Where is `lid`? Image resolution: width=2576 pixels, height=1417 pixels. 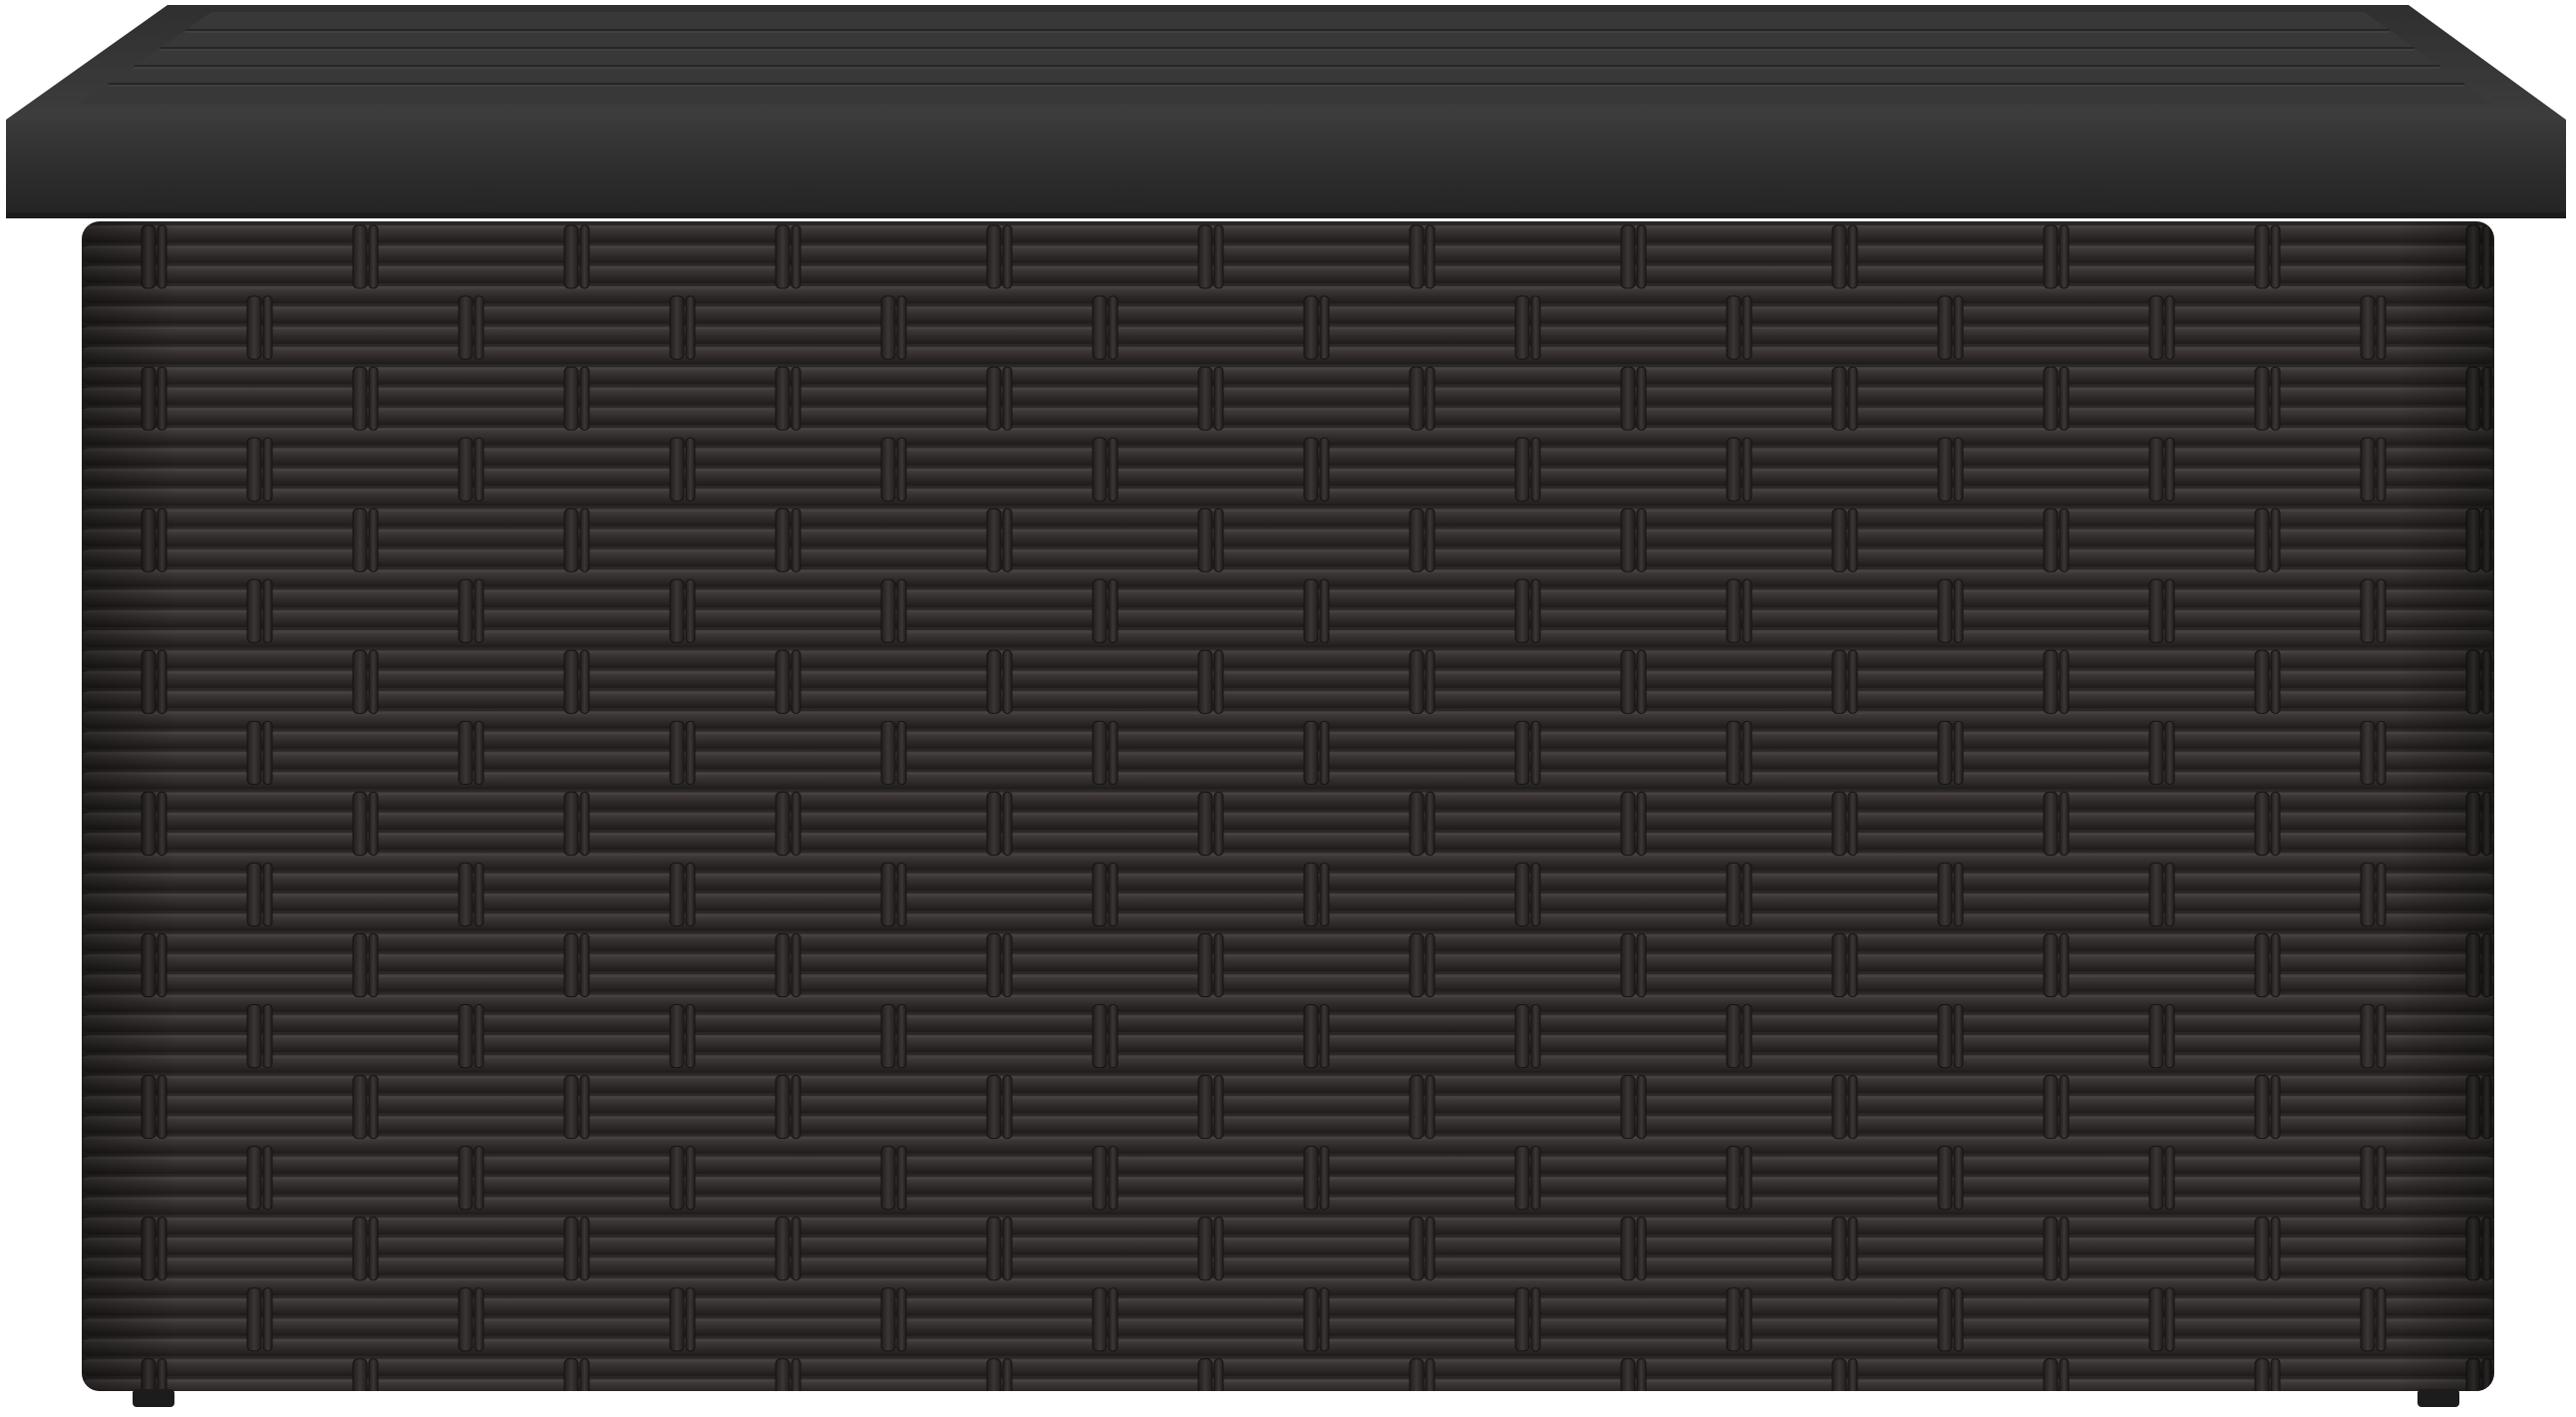 lid is located at coordinates (1286, 111).